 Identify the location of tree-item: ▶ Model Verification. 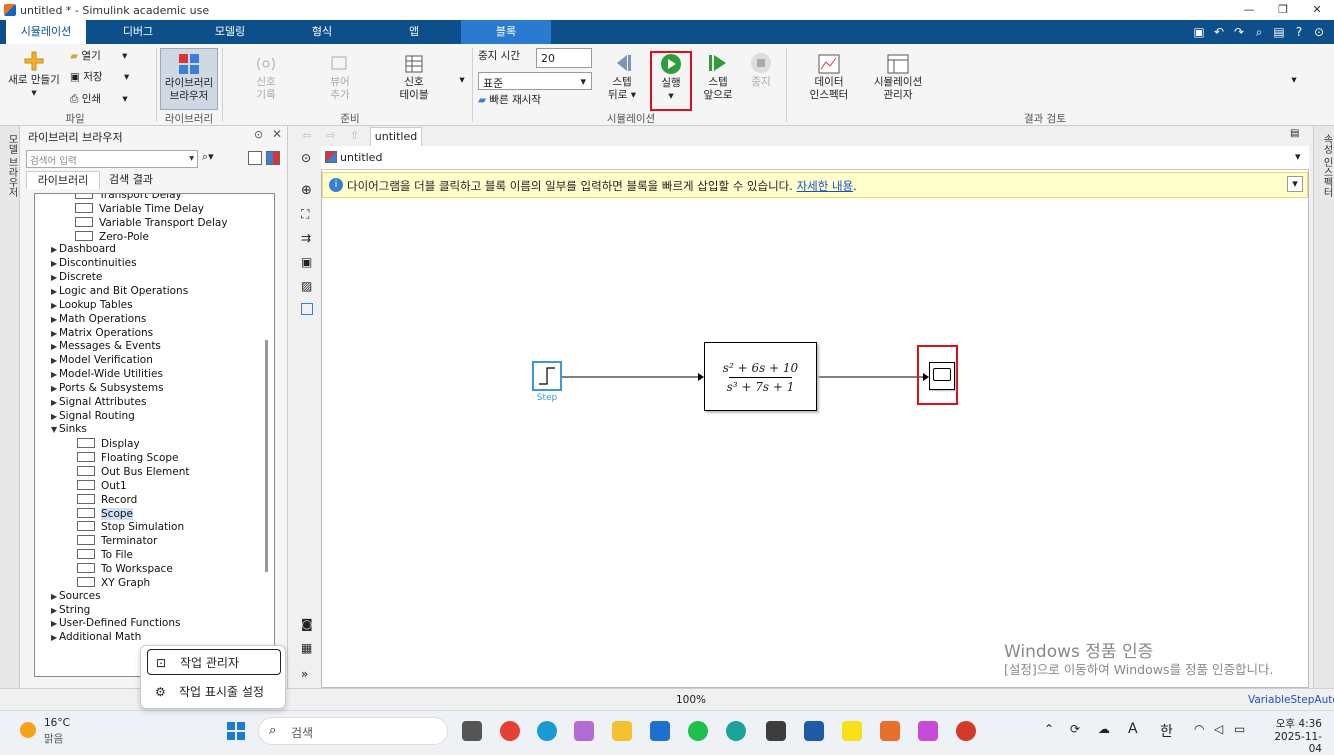
(102, 360).